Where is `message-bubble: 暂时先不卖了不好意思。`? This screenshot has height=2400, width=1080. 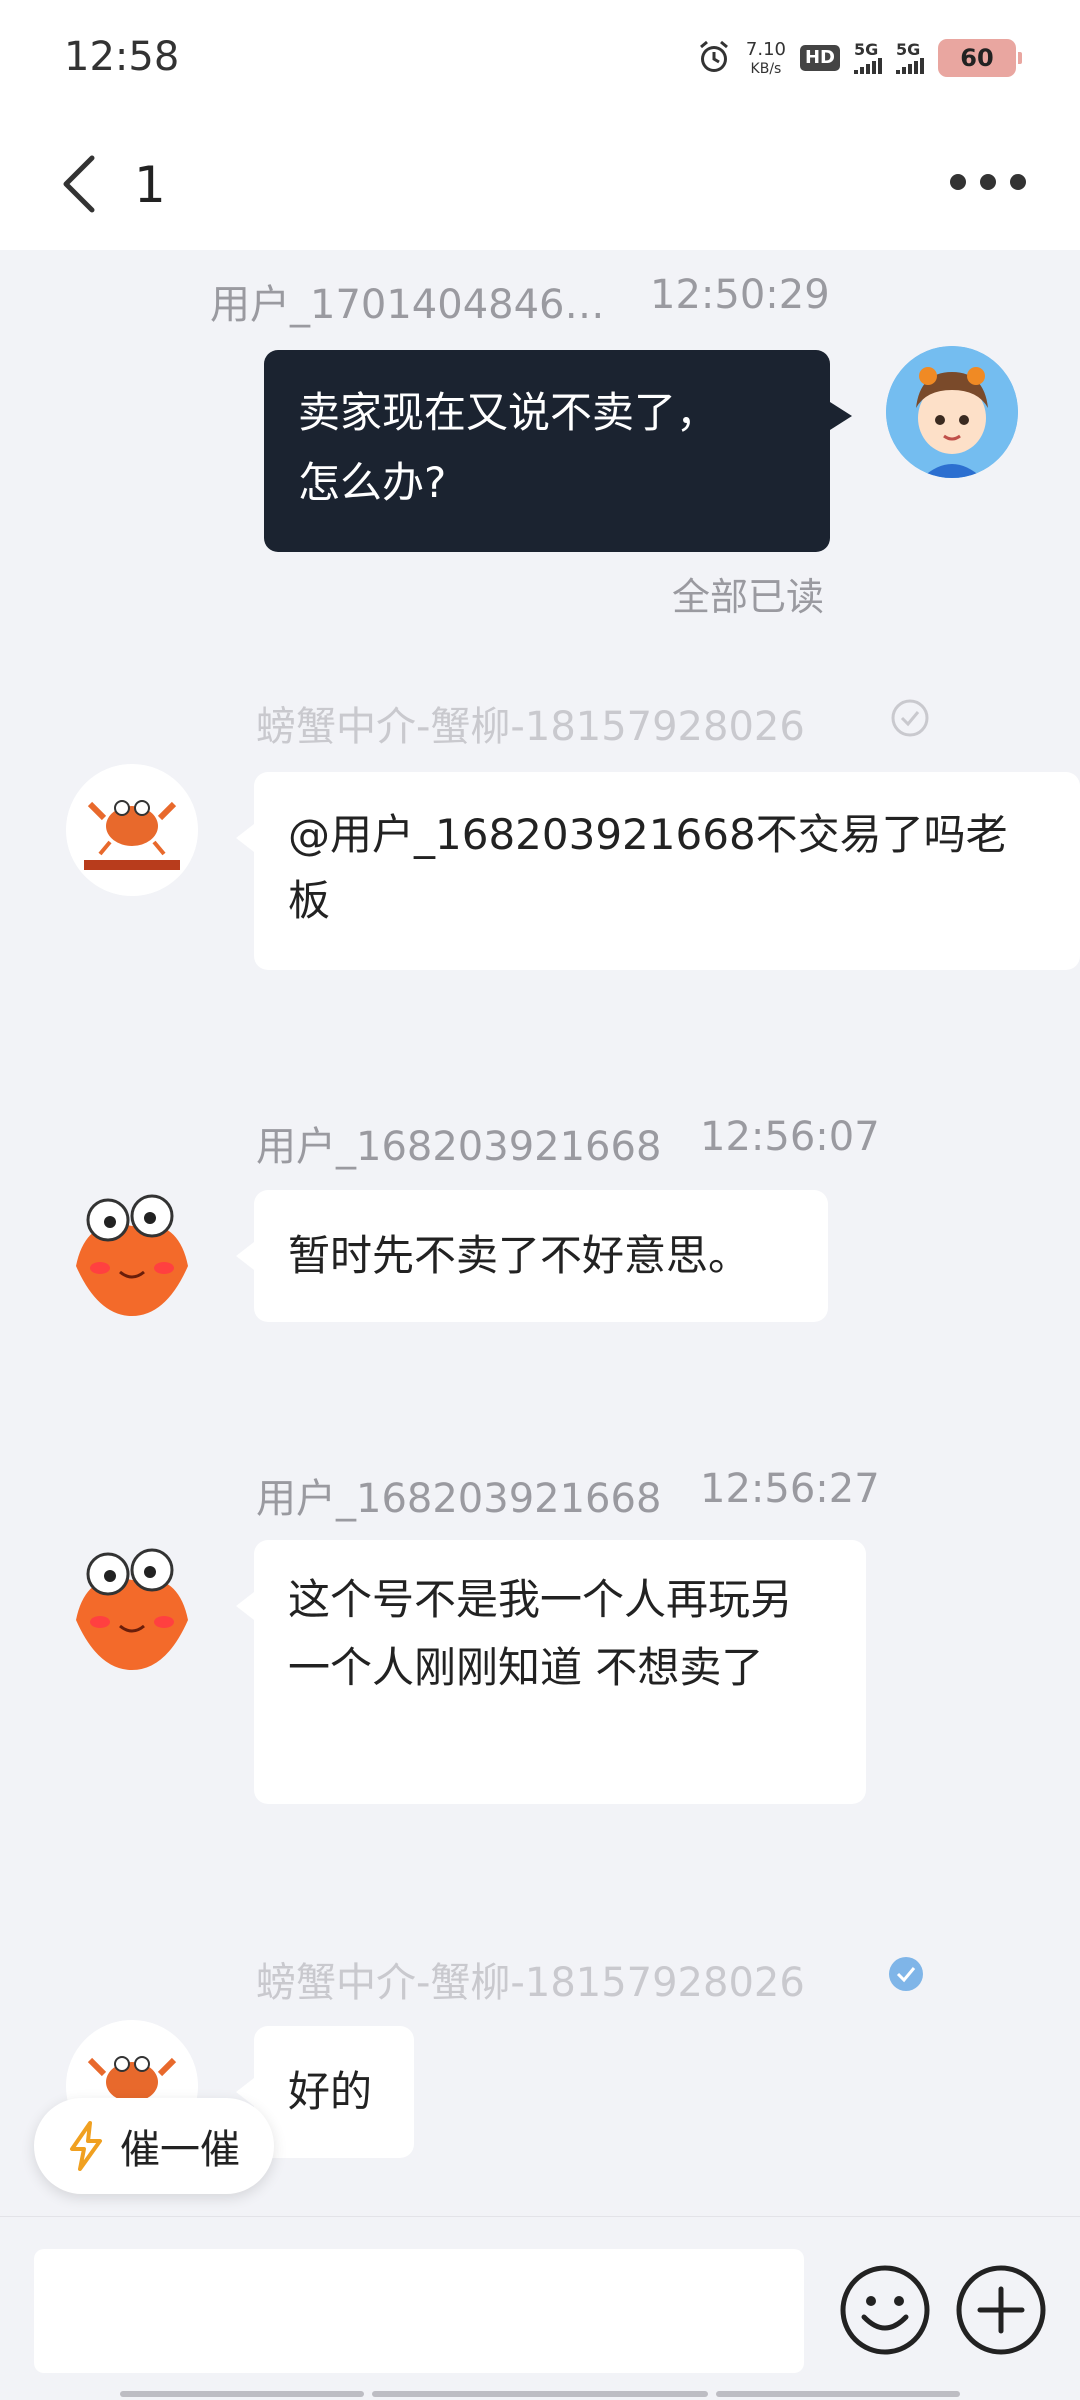
message-bubble: 暂时先不卖了不好意思。 is located at coordinates (532, 1256).